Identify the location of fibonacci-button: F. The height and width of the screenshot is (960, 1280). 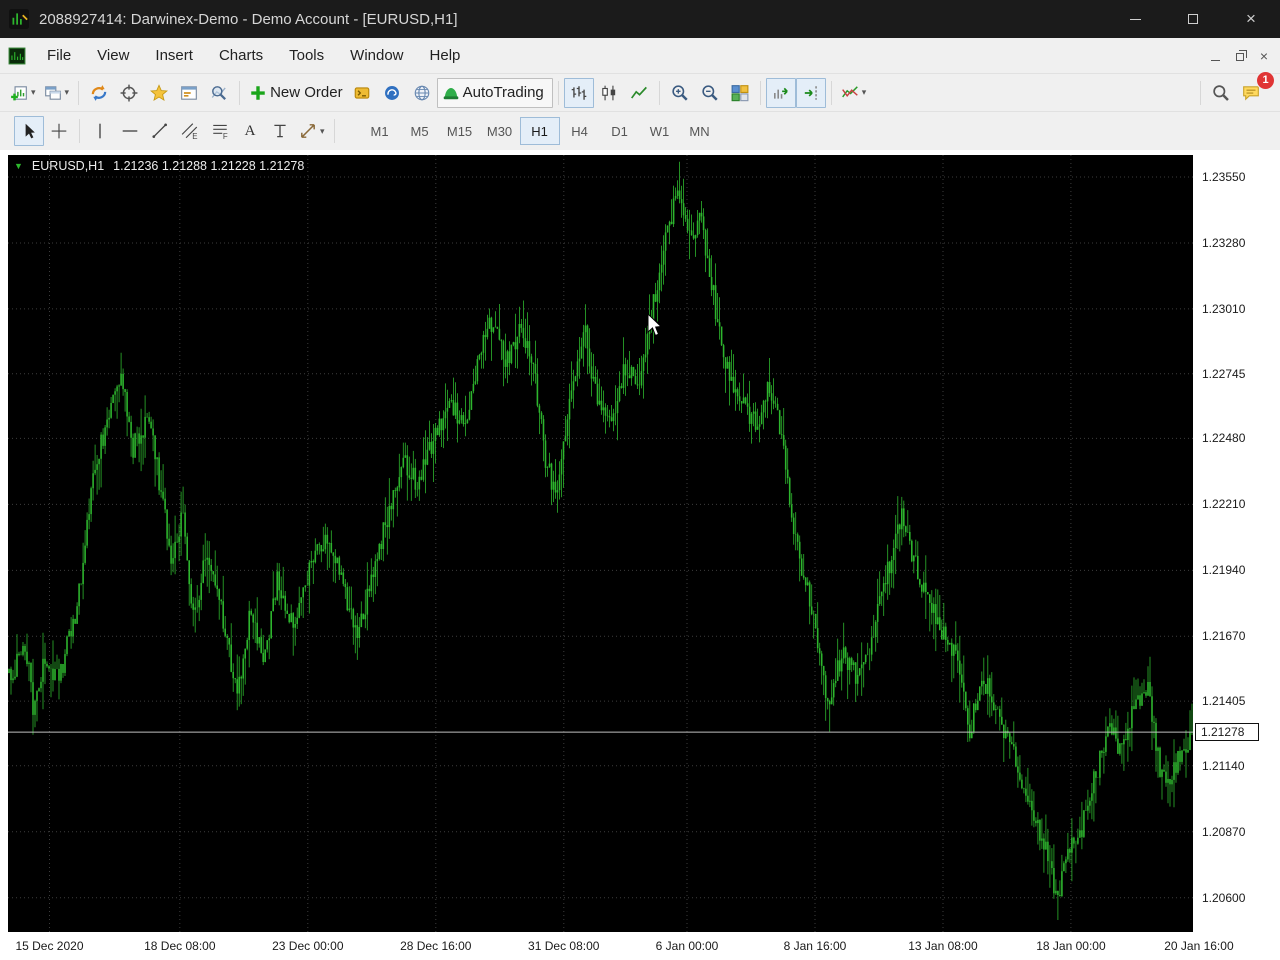
(220, 131).